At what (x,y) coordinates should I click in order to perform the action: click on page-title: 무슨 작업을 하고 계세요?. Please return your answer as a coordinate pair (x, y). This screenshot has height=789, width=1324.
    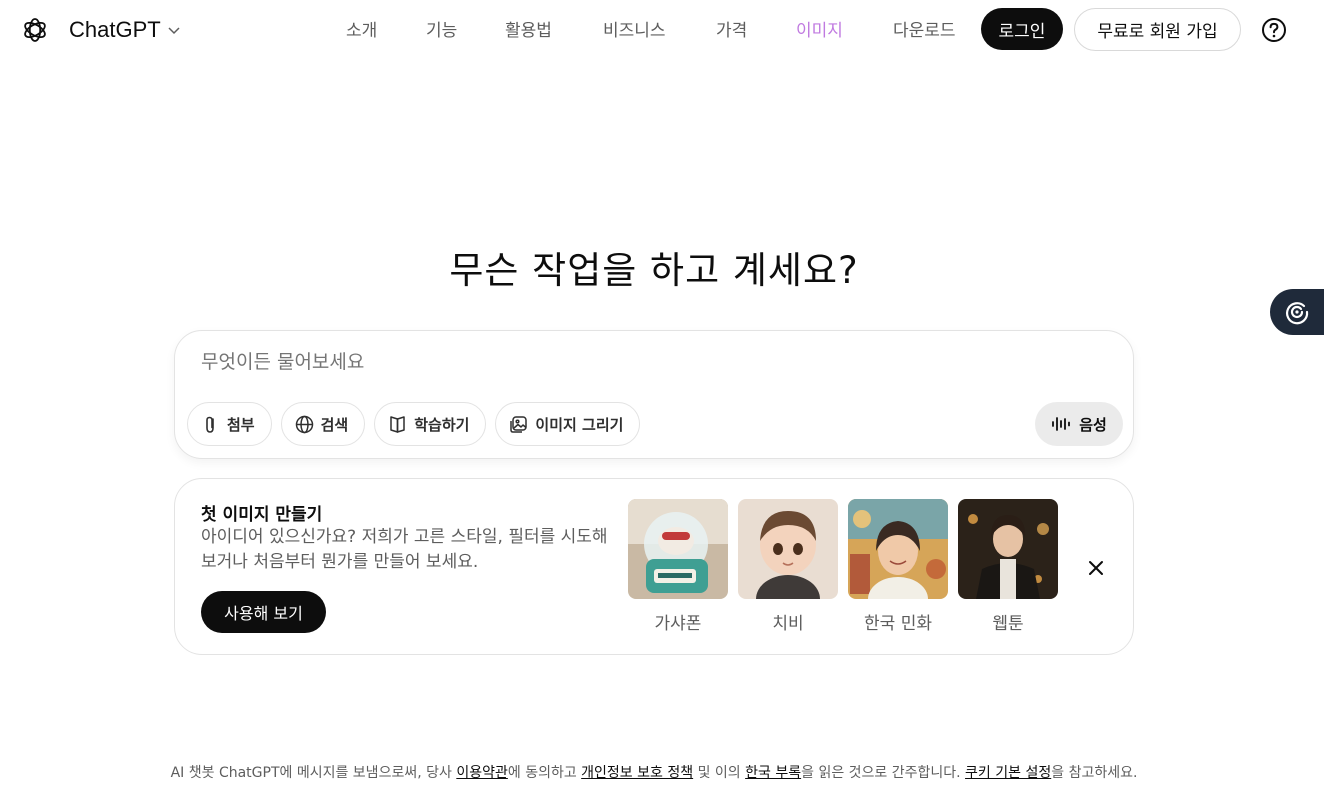
    Looking at the image, I should click on (654, 270).